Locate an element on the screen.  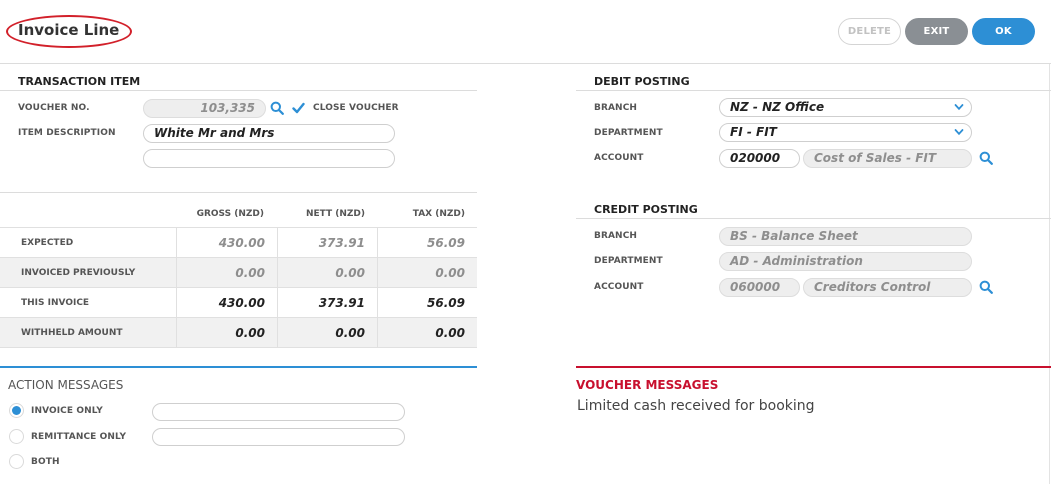
credit-divider is located at coordinates (813, 218).